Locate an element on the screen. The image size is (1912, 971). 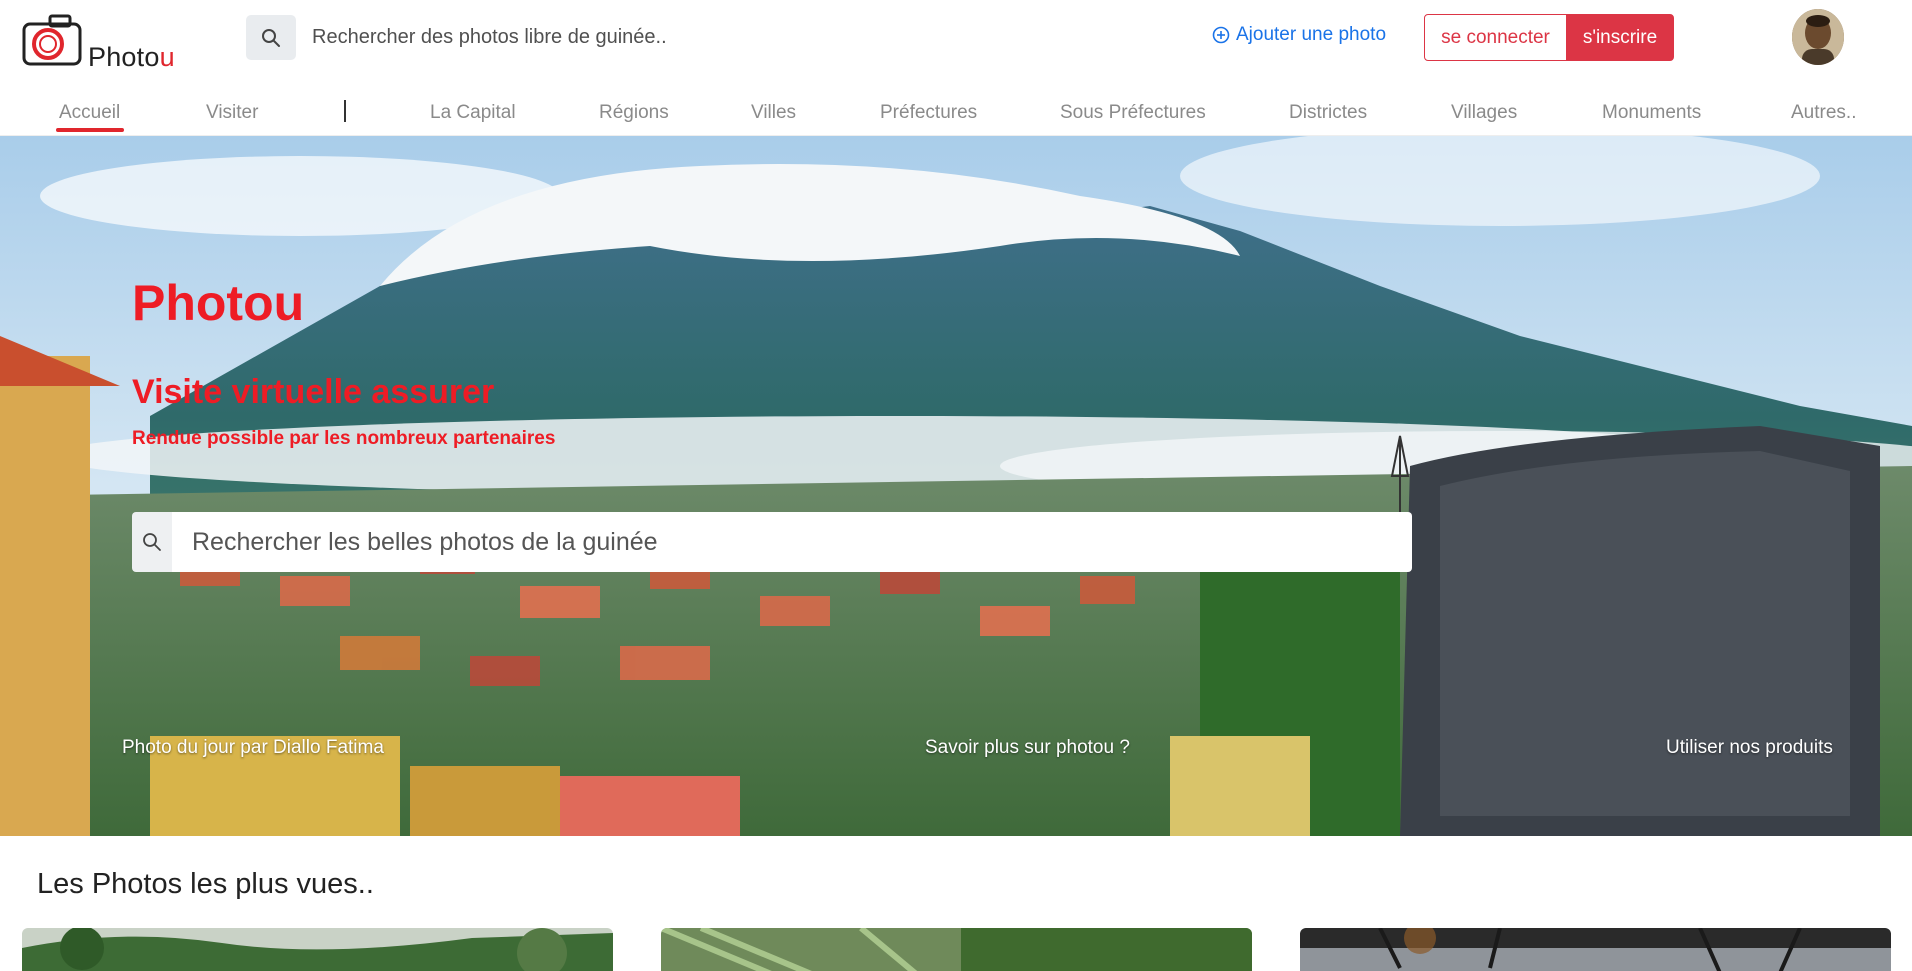
avatar-image is located at coordinates (1818, 37).